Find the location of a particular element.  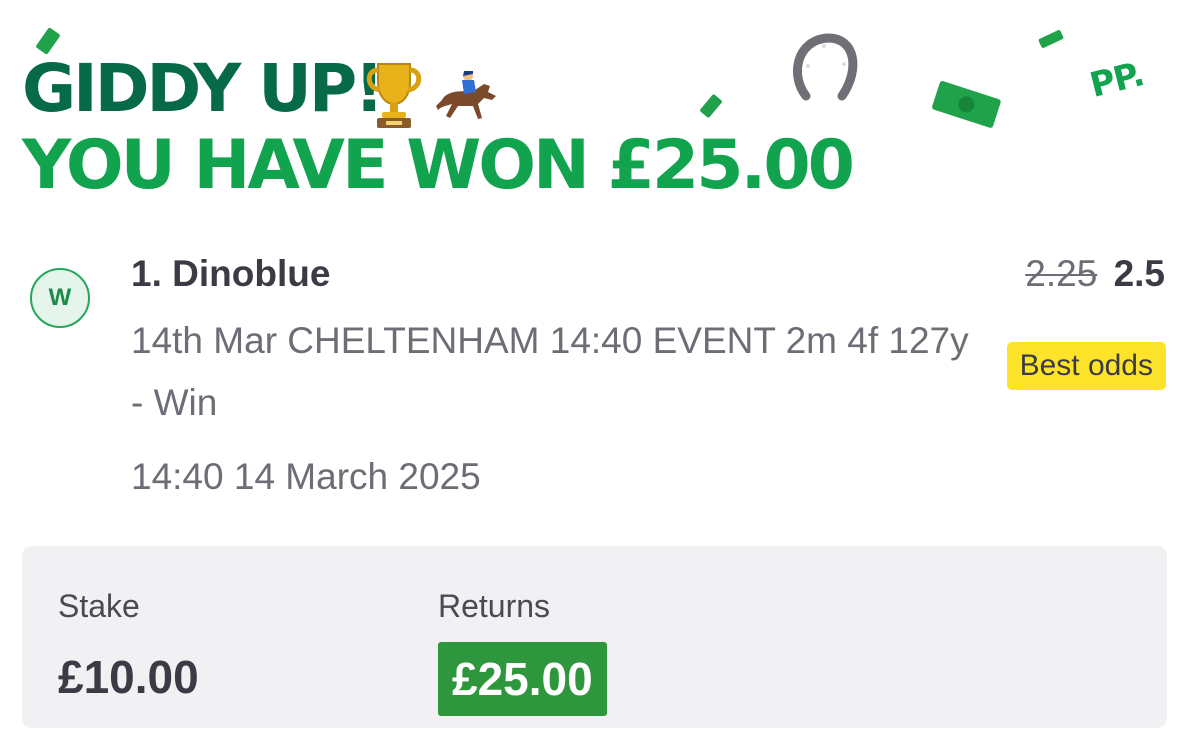

result-badge: W is located at coordinates (60, 298).